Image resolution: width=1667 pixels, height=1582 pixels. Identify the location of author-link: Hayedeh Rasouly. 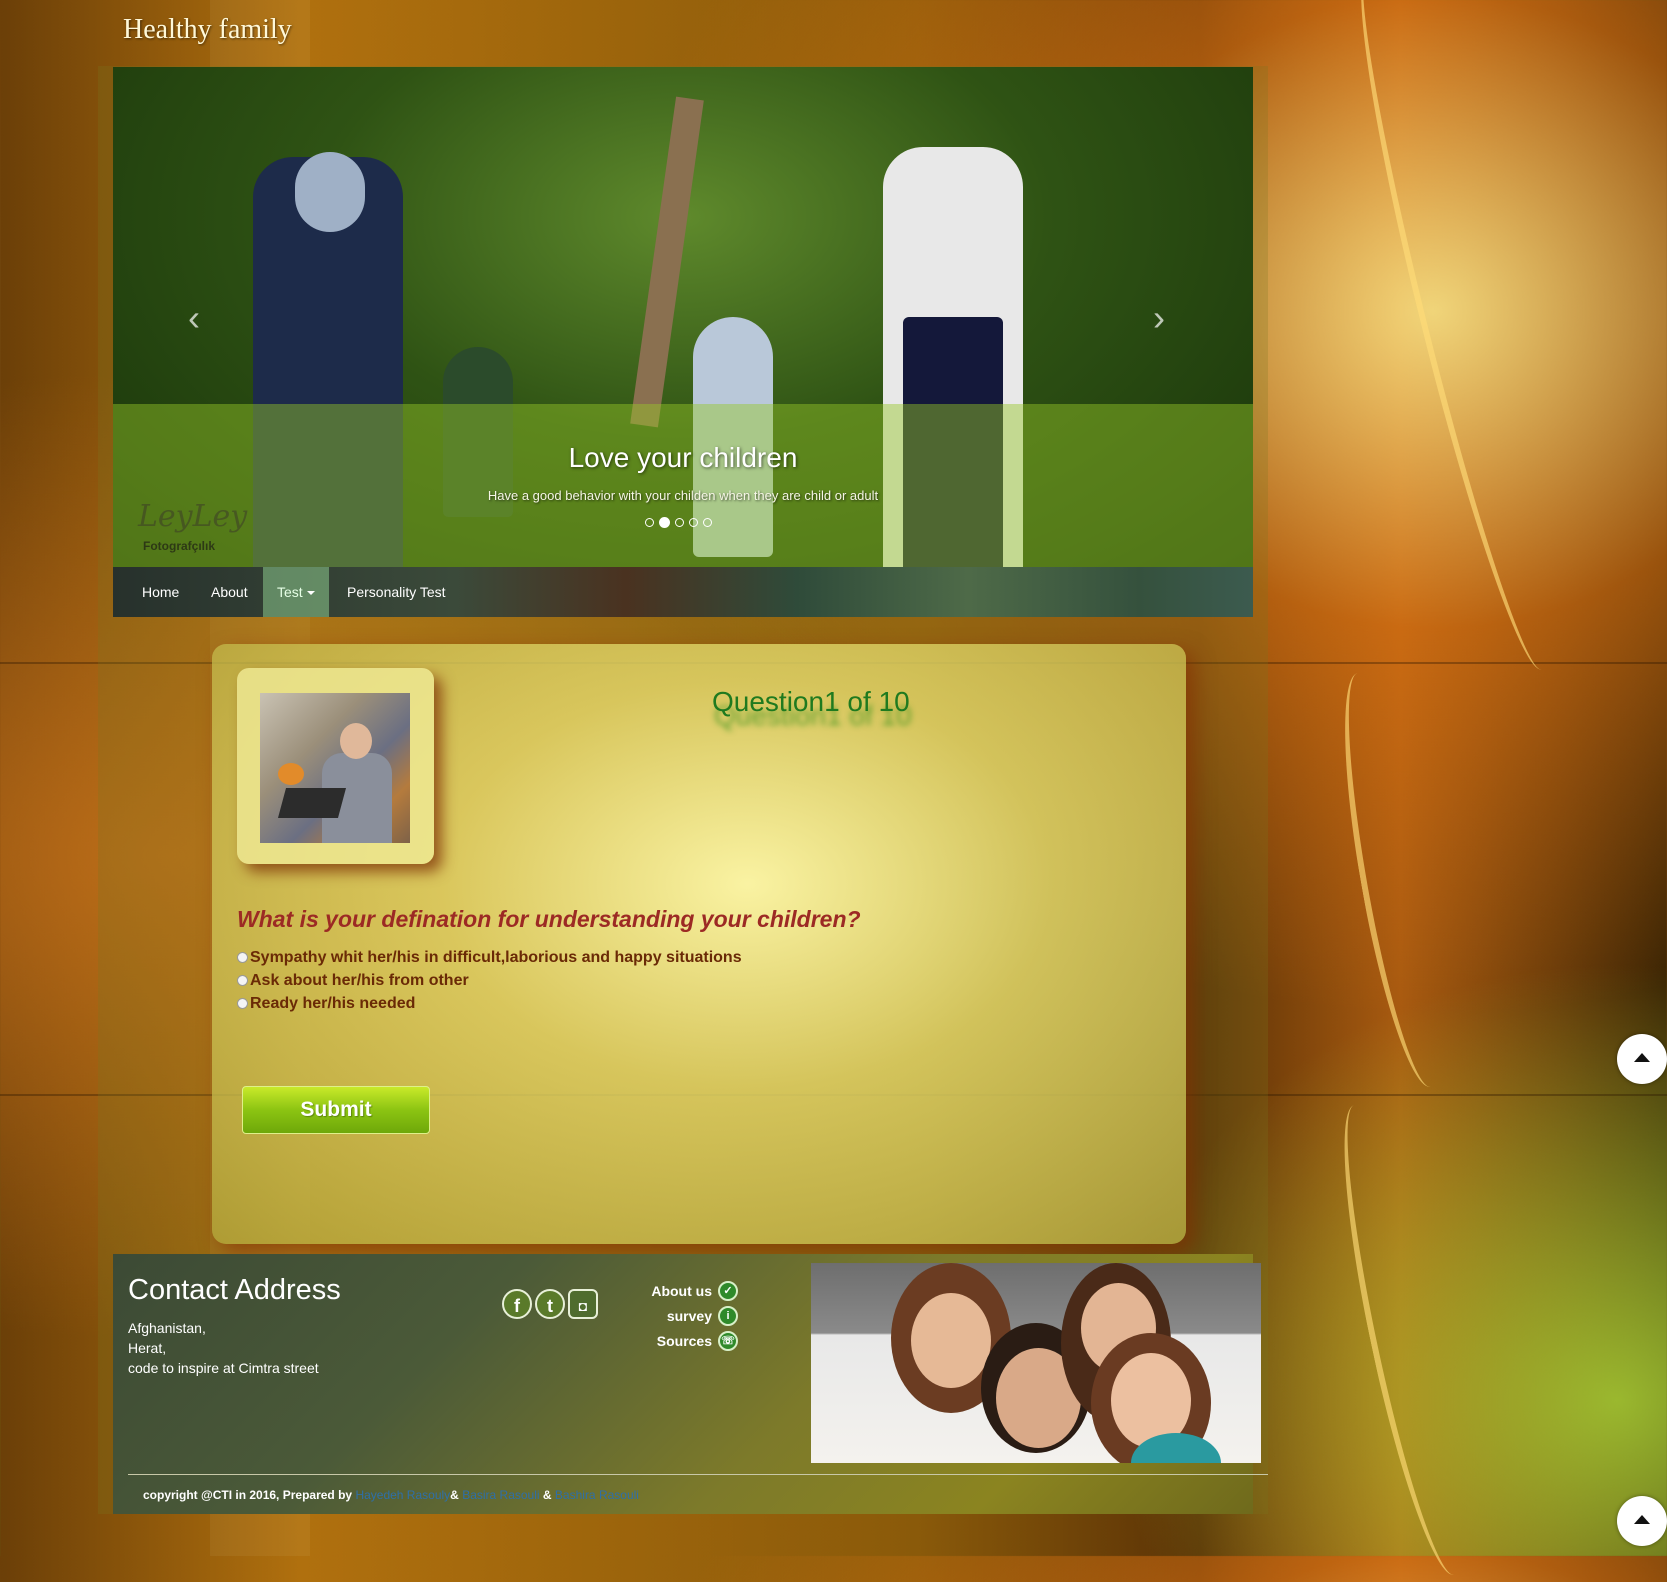
(402, 1495).